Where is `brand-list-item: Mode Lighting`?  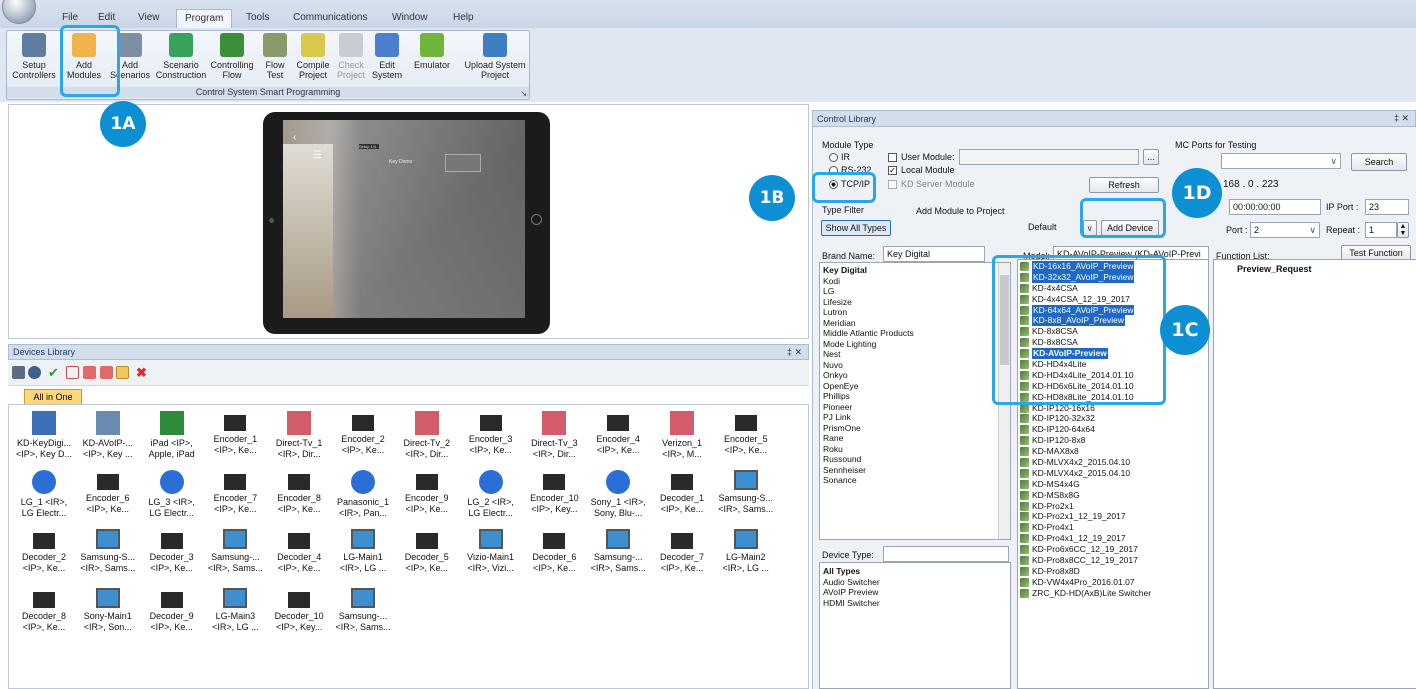 brand-list-item: Mode Lighting is located at coordinates (915, 344).